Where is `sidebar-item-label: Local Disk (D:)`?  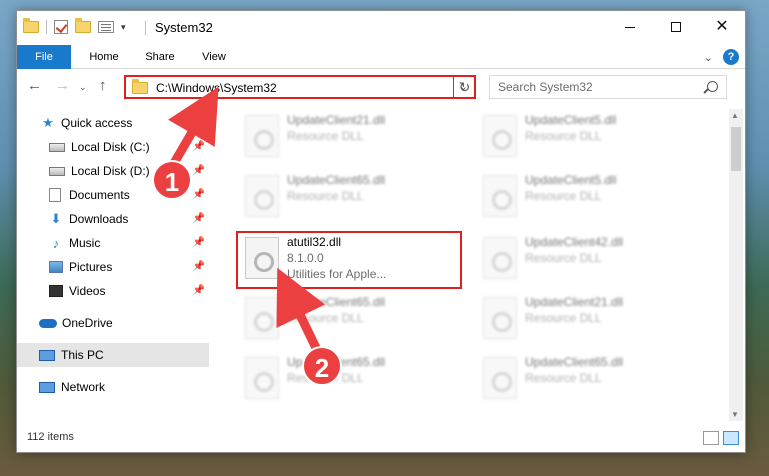 sidebar-item-label: Local Disk (D:) is located at coordinates (110, 171).